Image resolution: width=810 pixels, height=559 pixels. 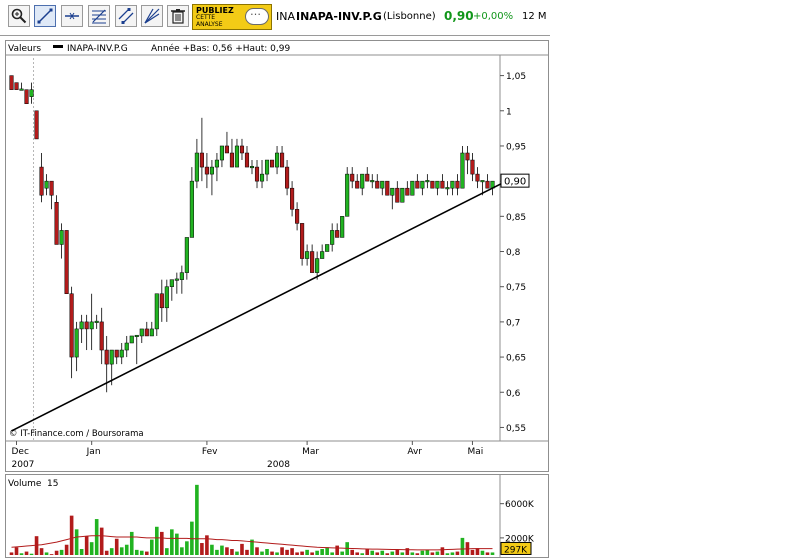 I want to click on year-label: 2008, so click(x=278, y=465).